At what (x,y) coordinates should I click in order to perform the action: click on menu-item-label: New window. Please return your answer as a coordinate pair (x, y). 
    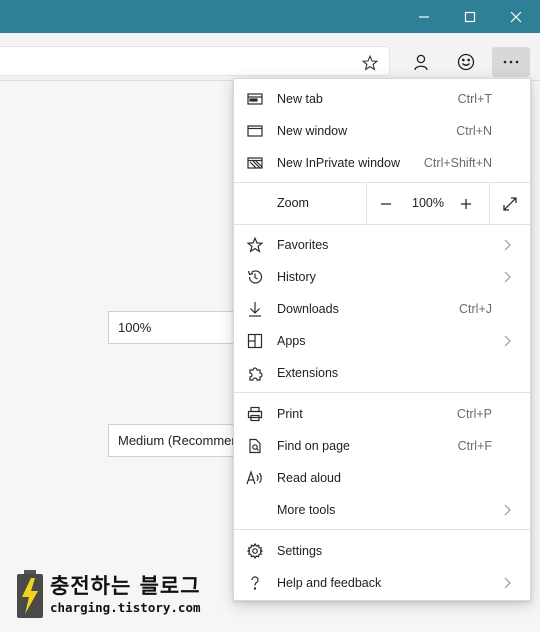
    Looking at the image, I should click on (312, 131).